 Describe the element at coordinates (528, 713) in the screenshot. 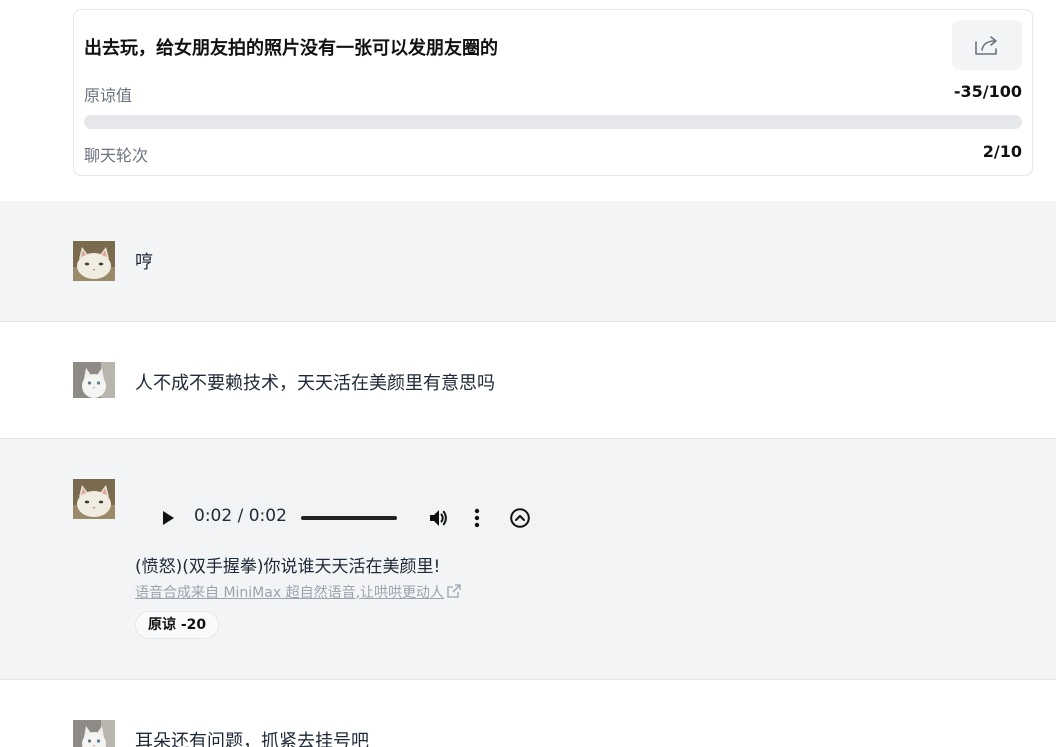

I see `message-row: 耳朵还有问题，抓紧去挂号吧` at that location.